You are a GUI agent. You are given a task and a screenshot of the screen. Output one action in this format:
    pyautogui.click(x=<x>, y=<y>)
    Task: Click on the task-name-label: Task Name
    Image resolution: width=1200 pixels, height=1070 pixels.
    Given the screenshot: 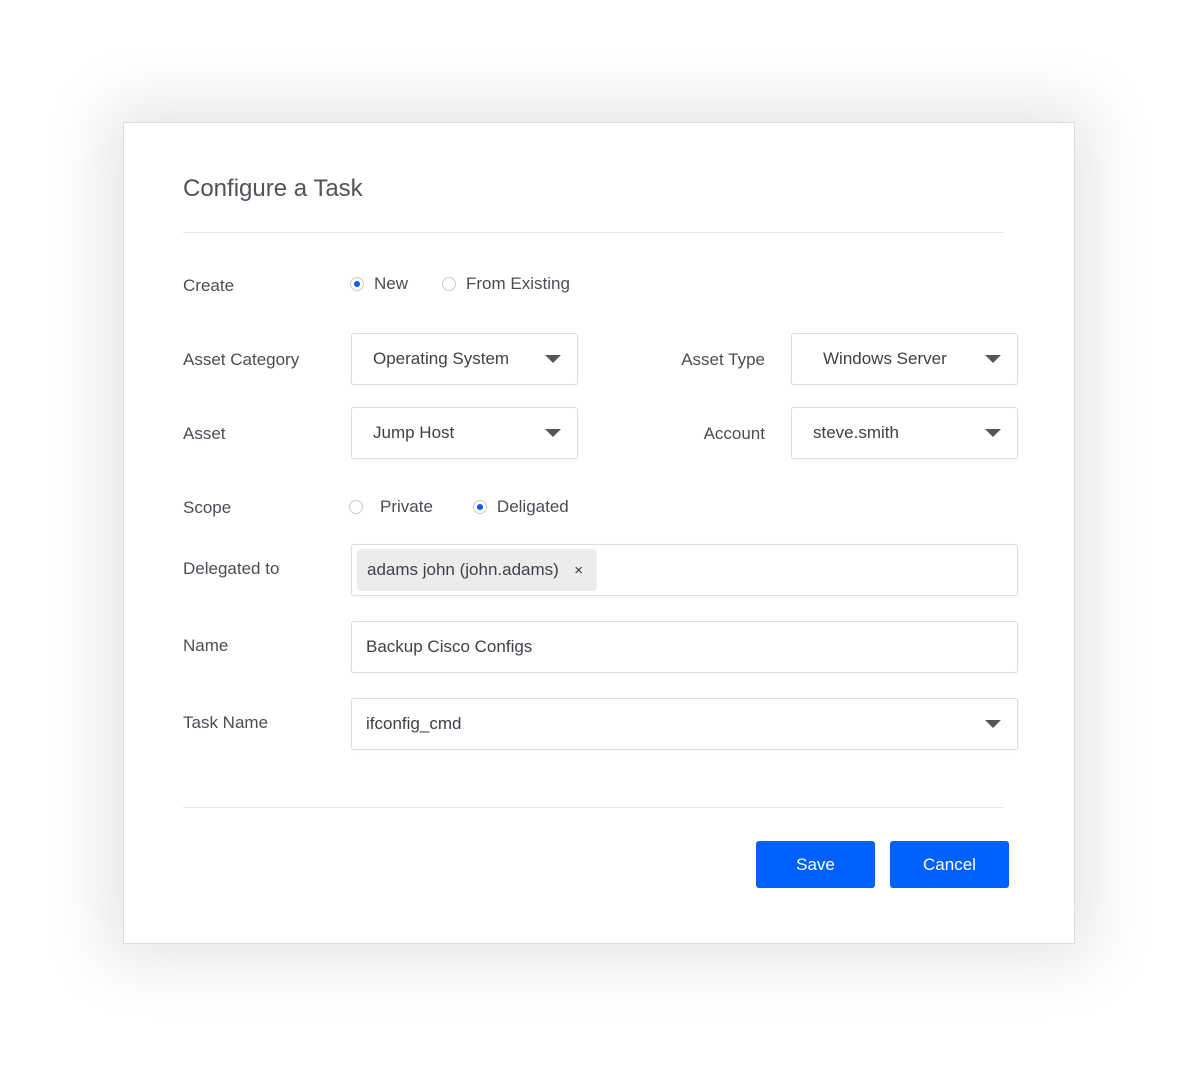 What is the action you would take?
    pyautogui.click(x=226, y=722)
    